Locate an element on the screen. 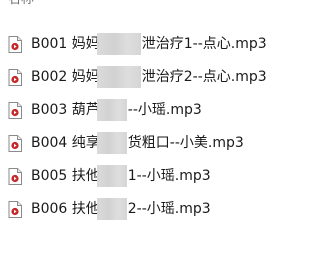 This screenshot has width=320, height=260. file-name: B002 妈妈 泄治疗2--点心.mp3 is located at coordinates (149, 77).